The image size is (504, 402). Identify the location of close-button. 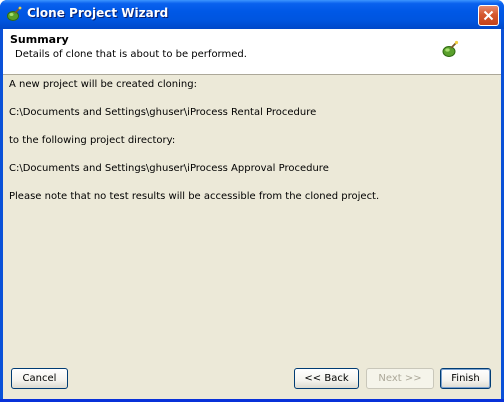
(488, 15).